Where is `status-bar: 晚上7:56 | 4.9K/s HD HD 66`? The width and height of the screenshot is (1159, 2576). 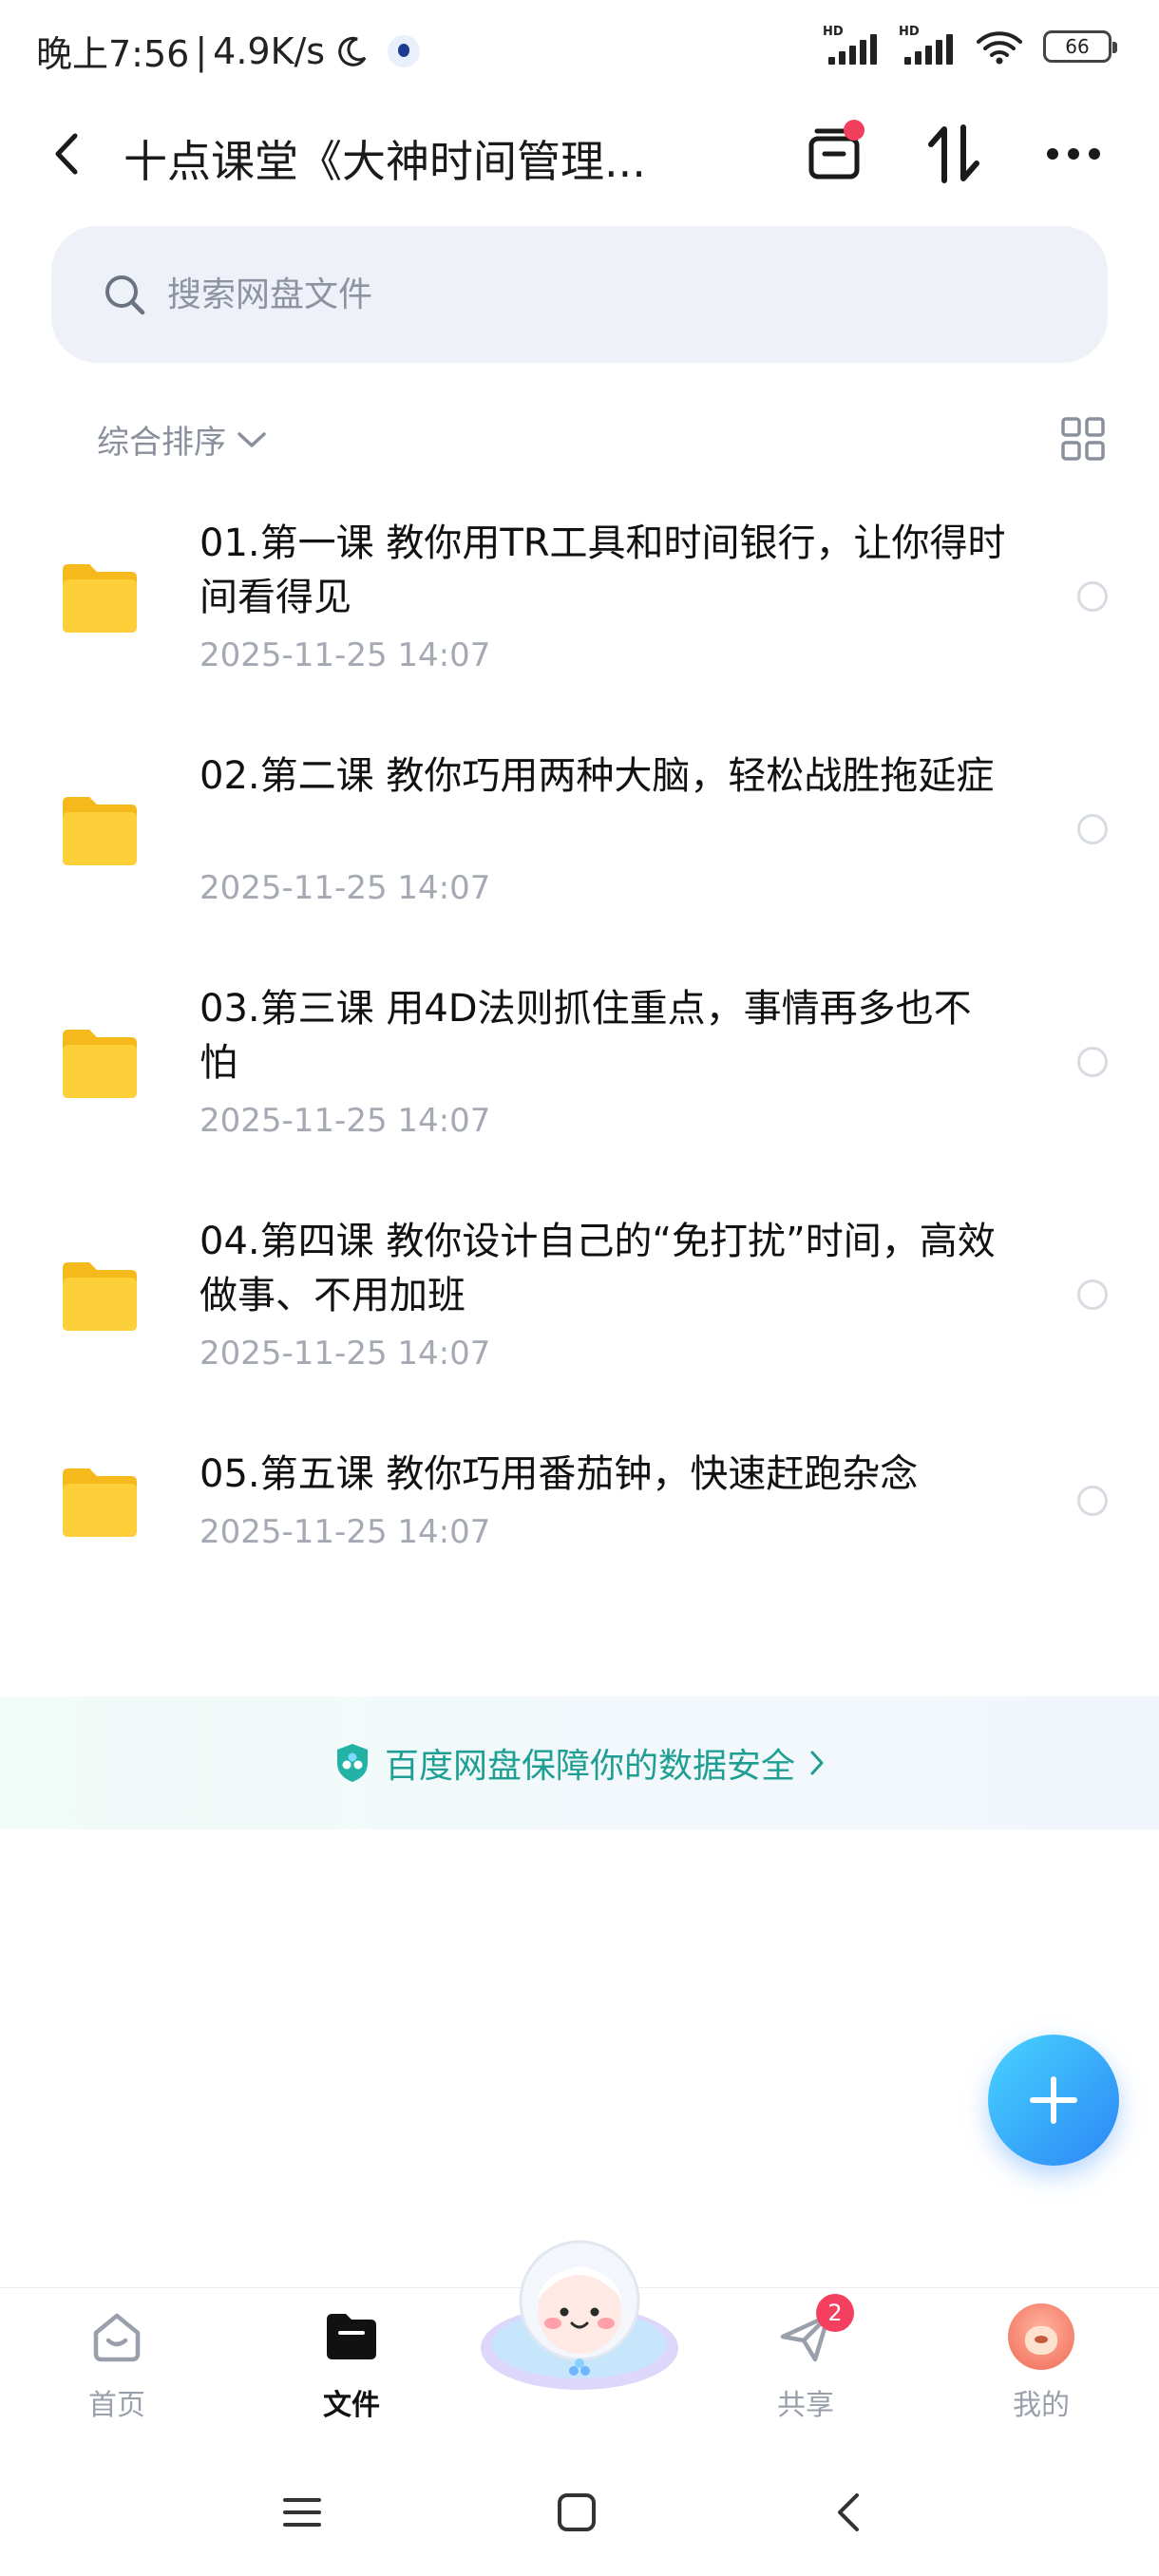
status-bar: 晚上7:56 | 4.9K/s HD HD 66 is located at coordinates (579, 47).